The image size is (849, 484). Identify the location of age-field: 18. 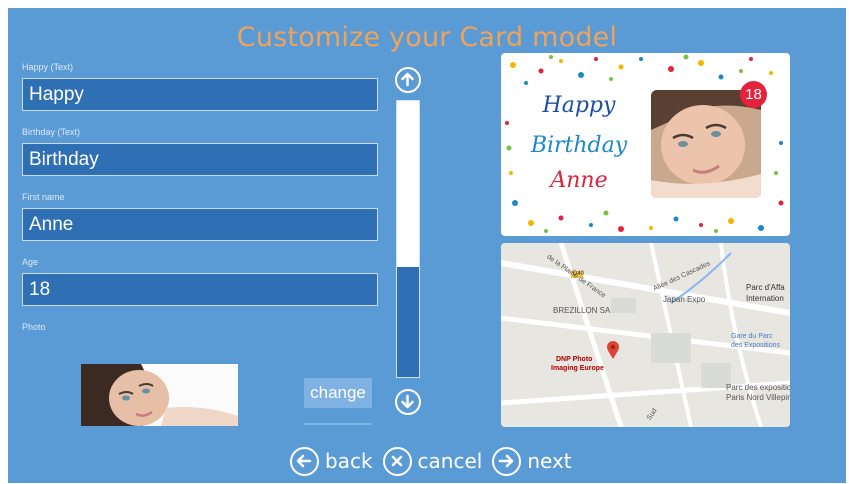
(200, 289).